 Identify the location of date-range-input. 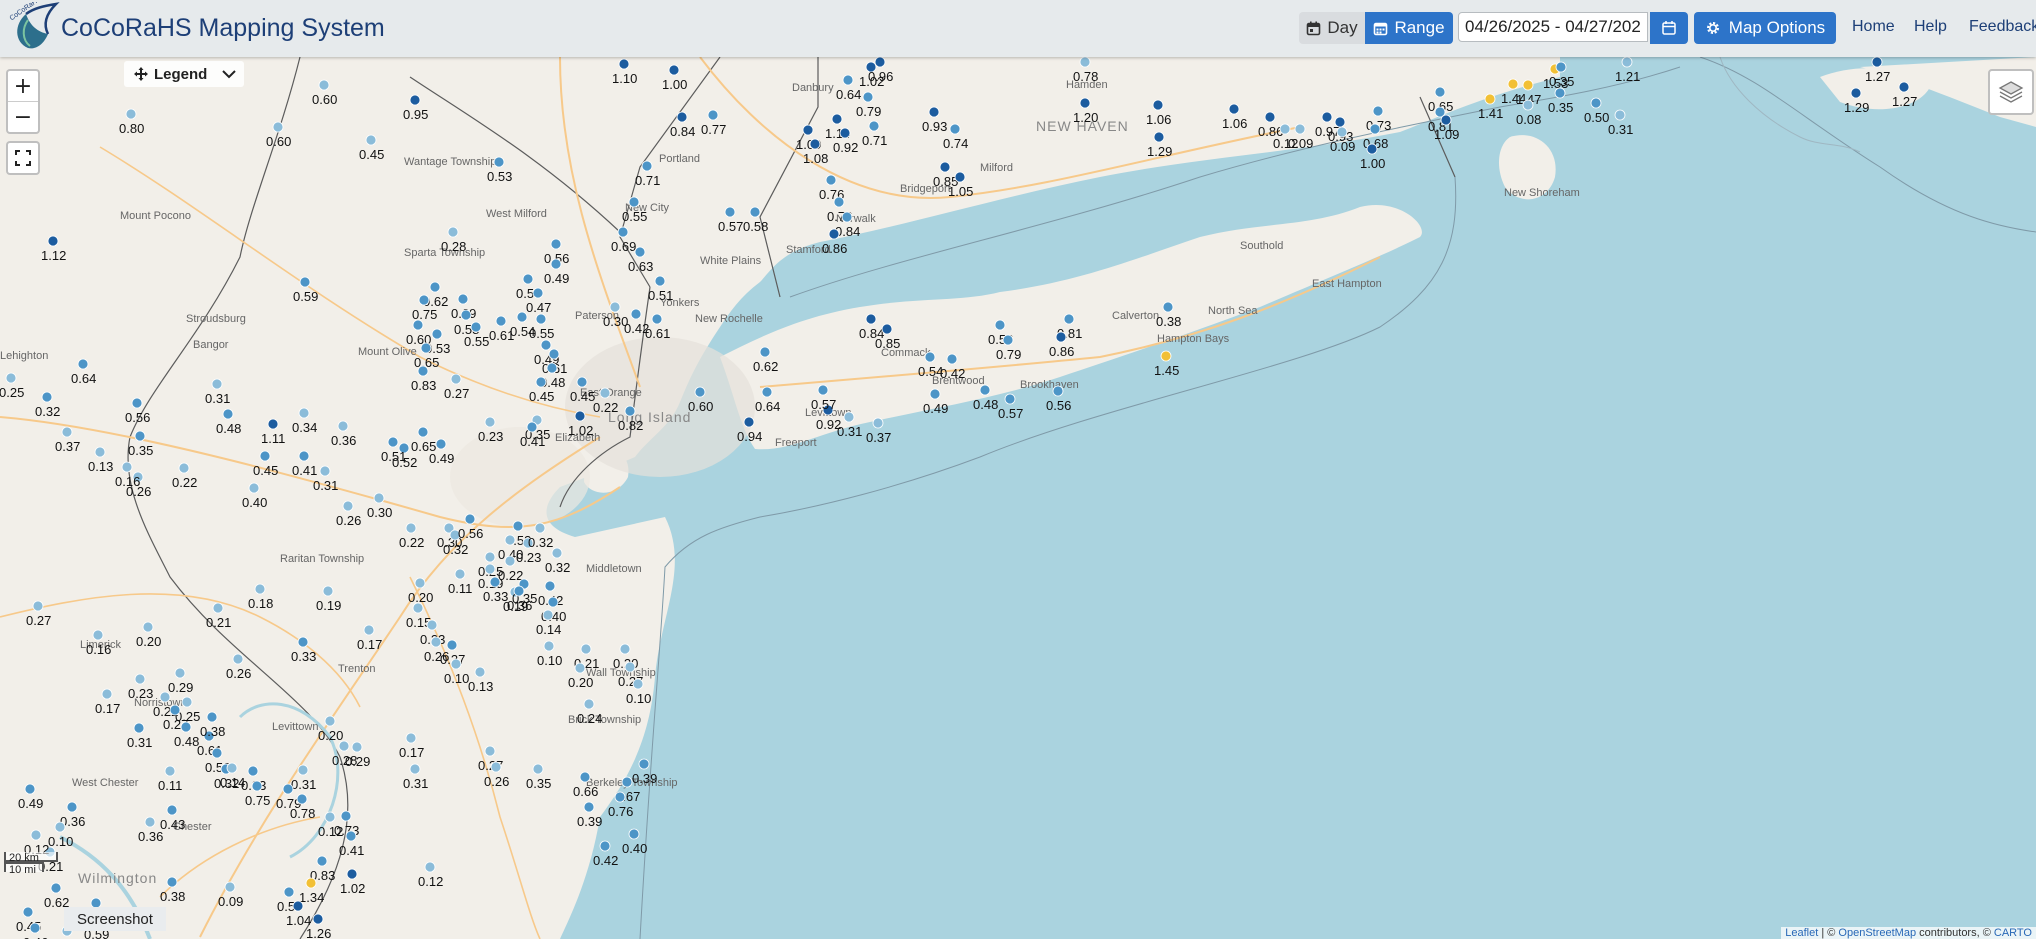
(1553, 27).